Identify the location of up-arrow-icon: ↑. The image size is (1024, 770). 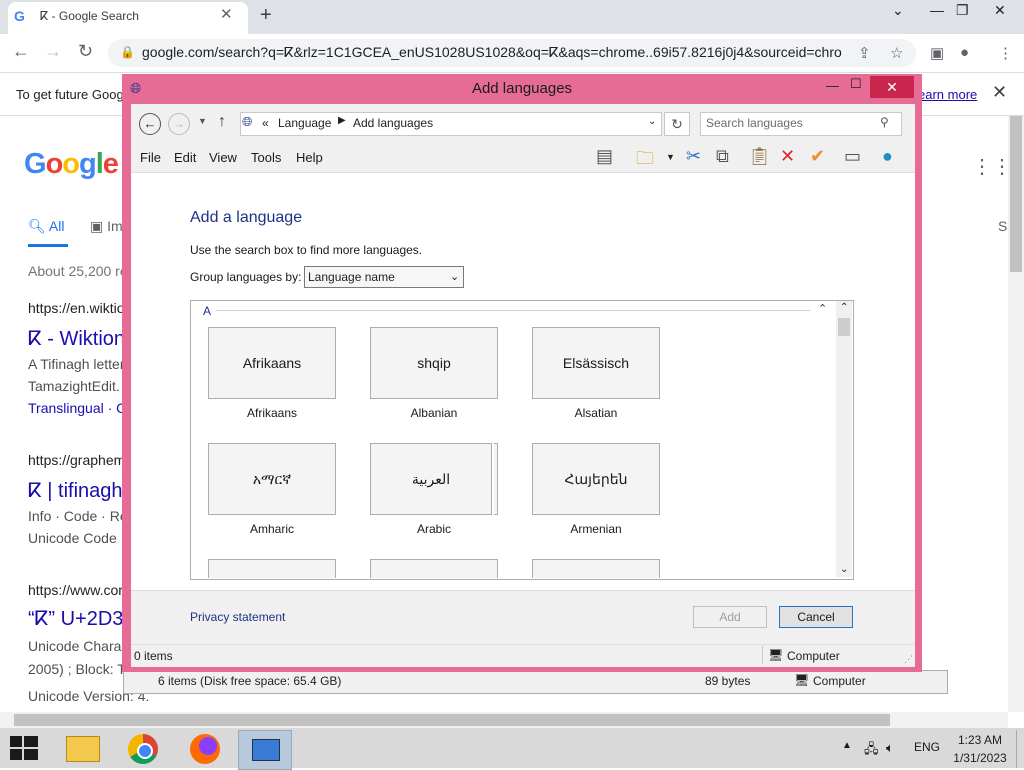
(222, 122).